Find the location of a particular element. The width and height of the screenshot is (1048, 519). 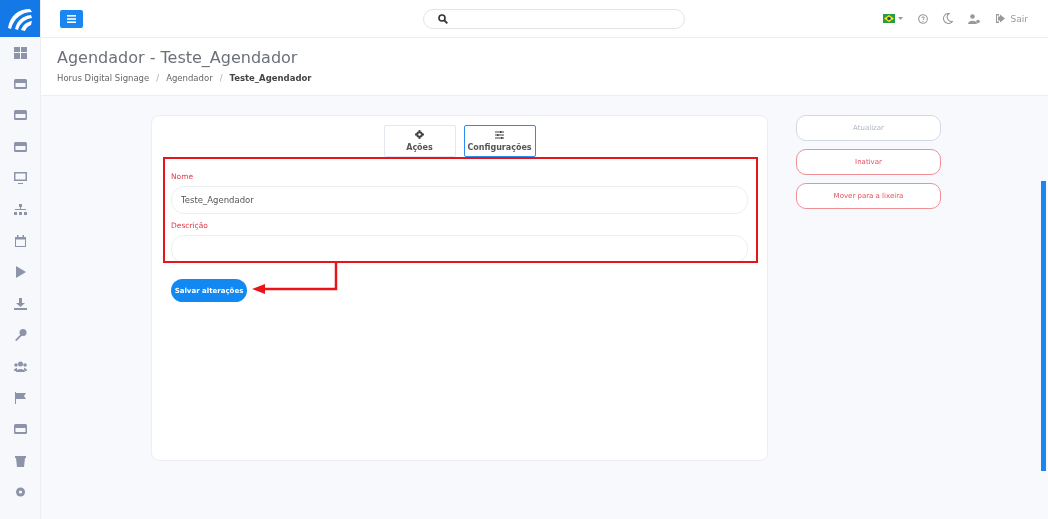

sitemap-icon is located at coordinates (20, 209).